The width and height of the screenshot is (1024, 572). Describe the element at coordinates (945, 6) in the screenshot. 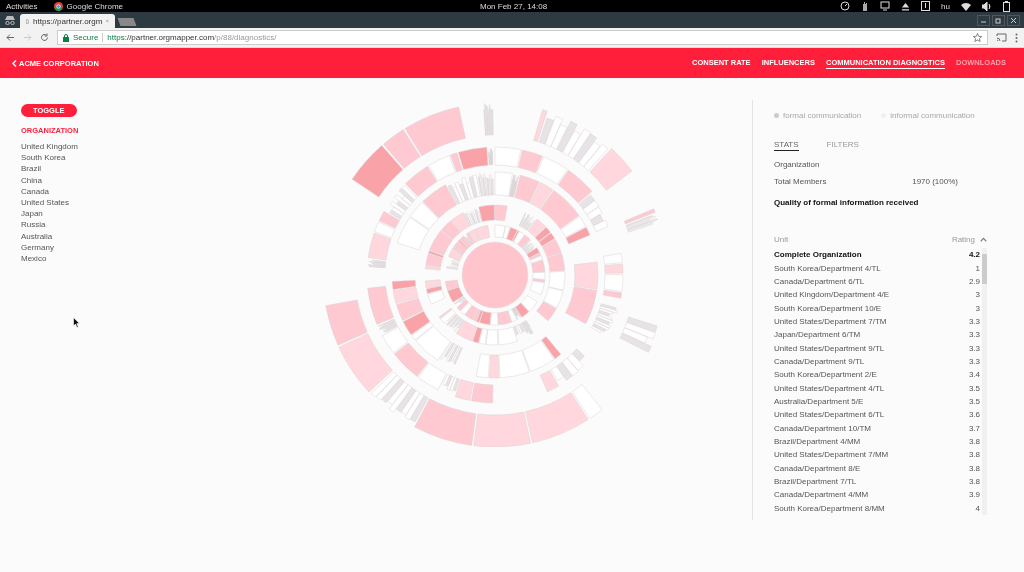

I see `keyboard-layout: hu` at that location.